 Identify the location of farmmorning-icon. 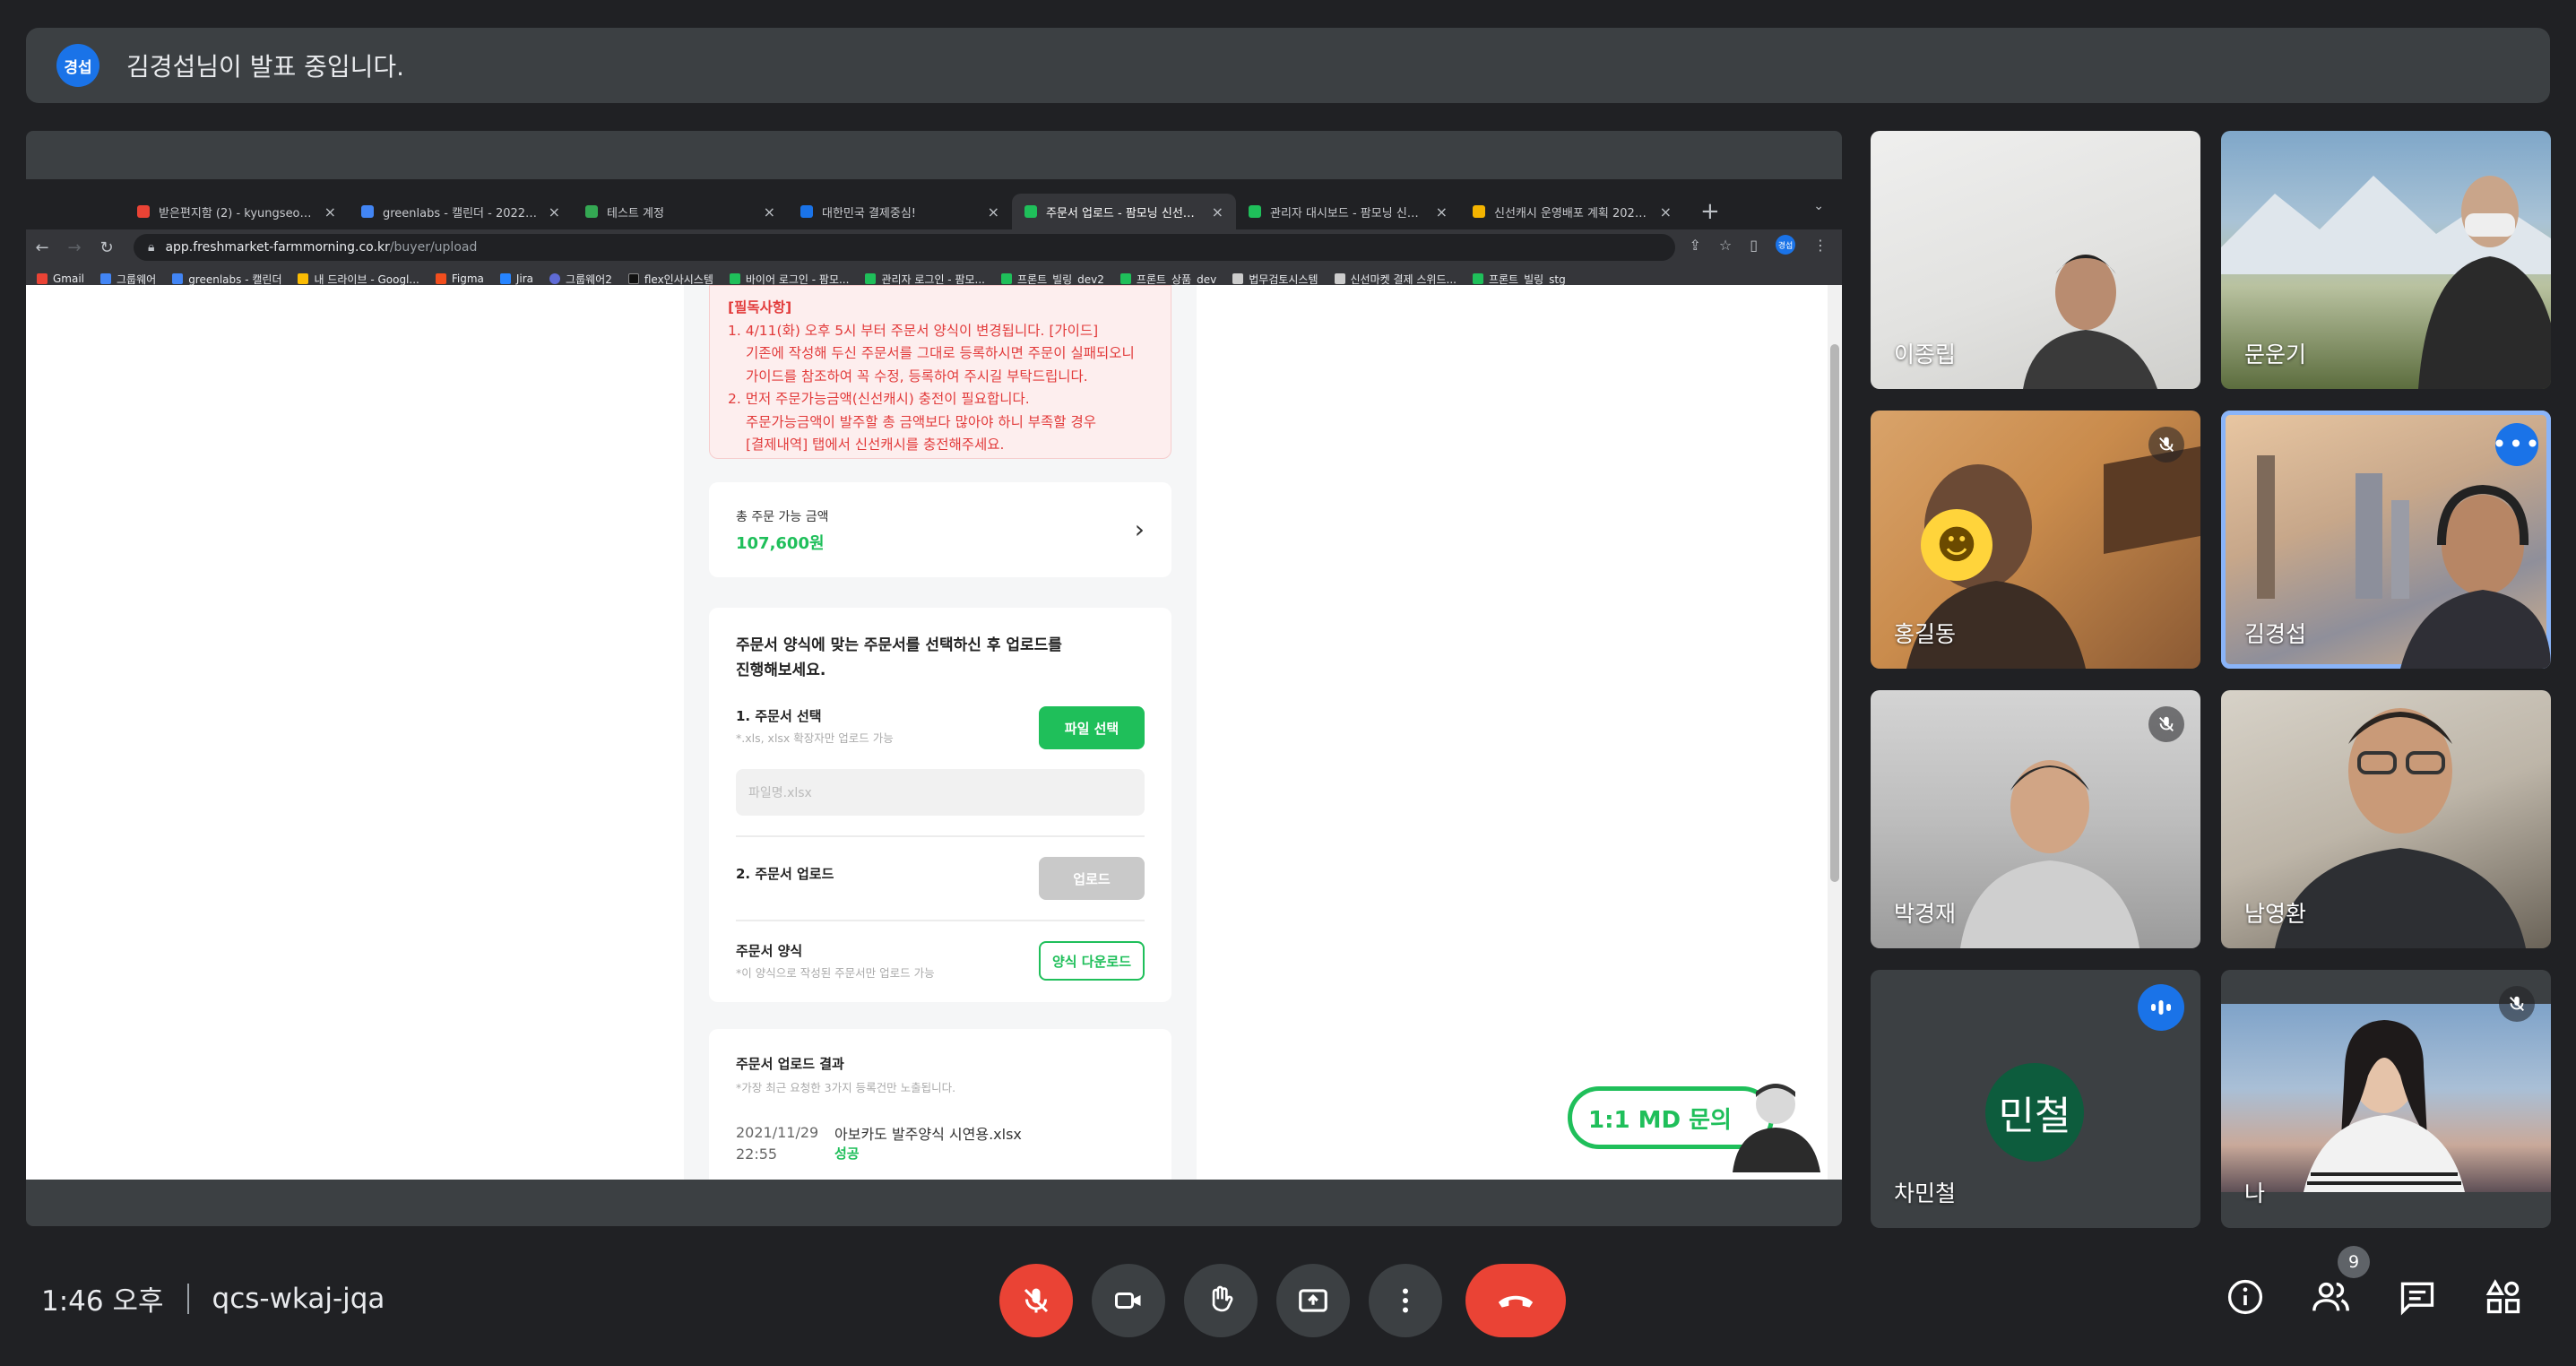
(734, 278).